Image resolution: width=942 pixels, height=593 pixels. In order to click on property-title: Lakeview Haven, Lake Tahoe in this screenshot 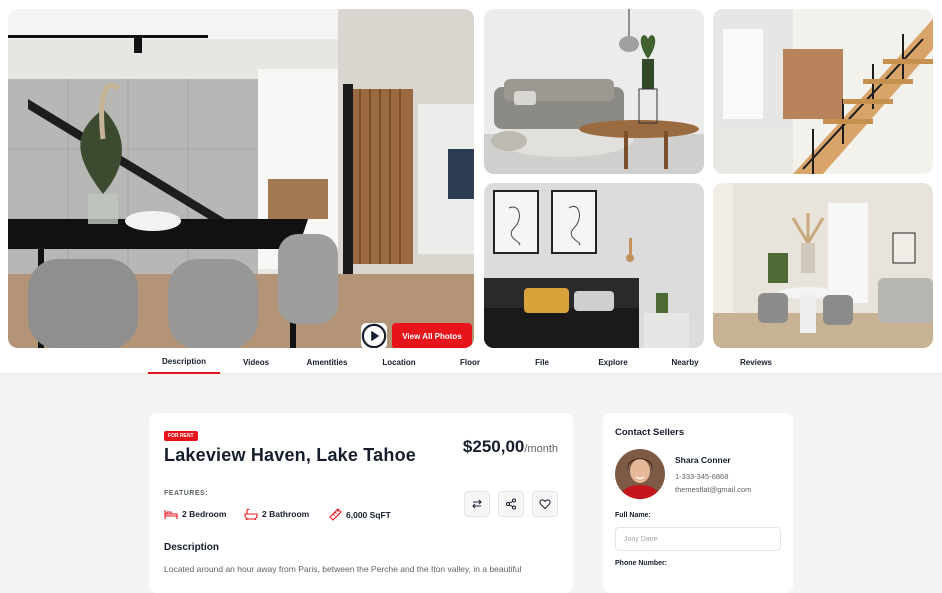, I will do `click(290, 455)`.